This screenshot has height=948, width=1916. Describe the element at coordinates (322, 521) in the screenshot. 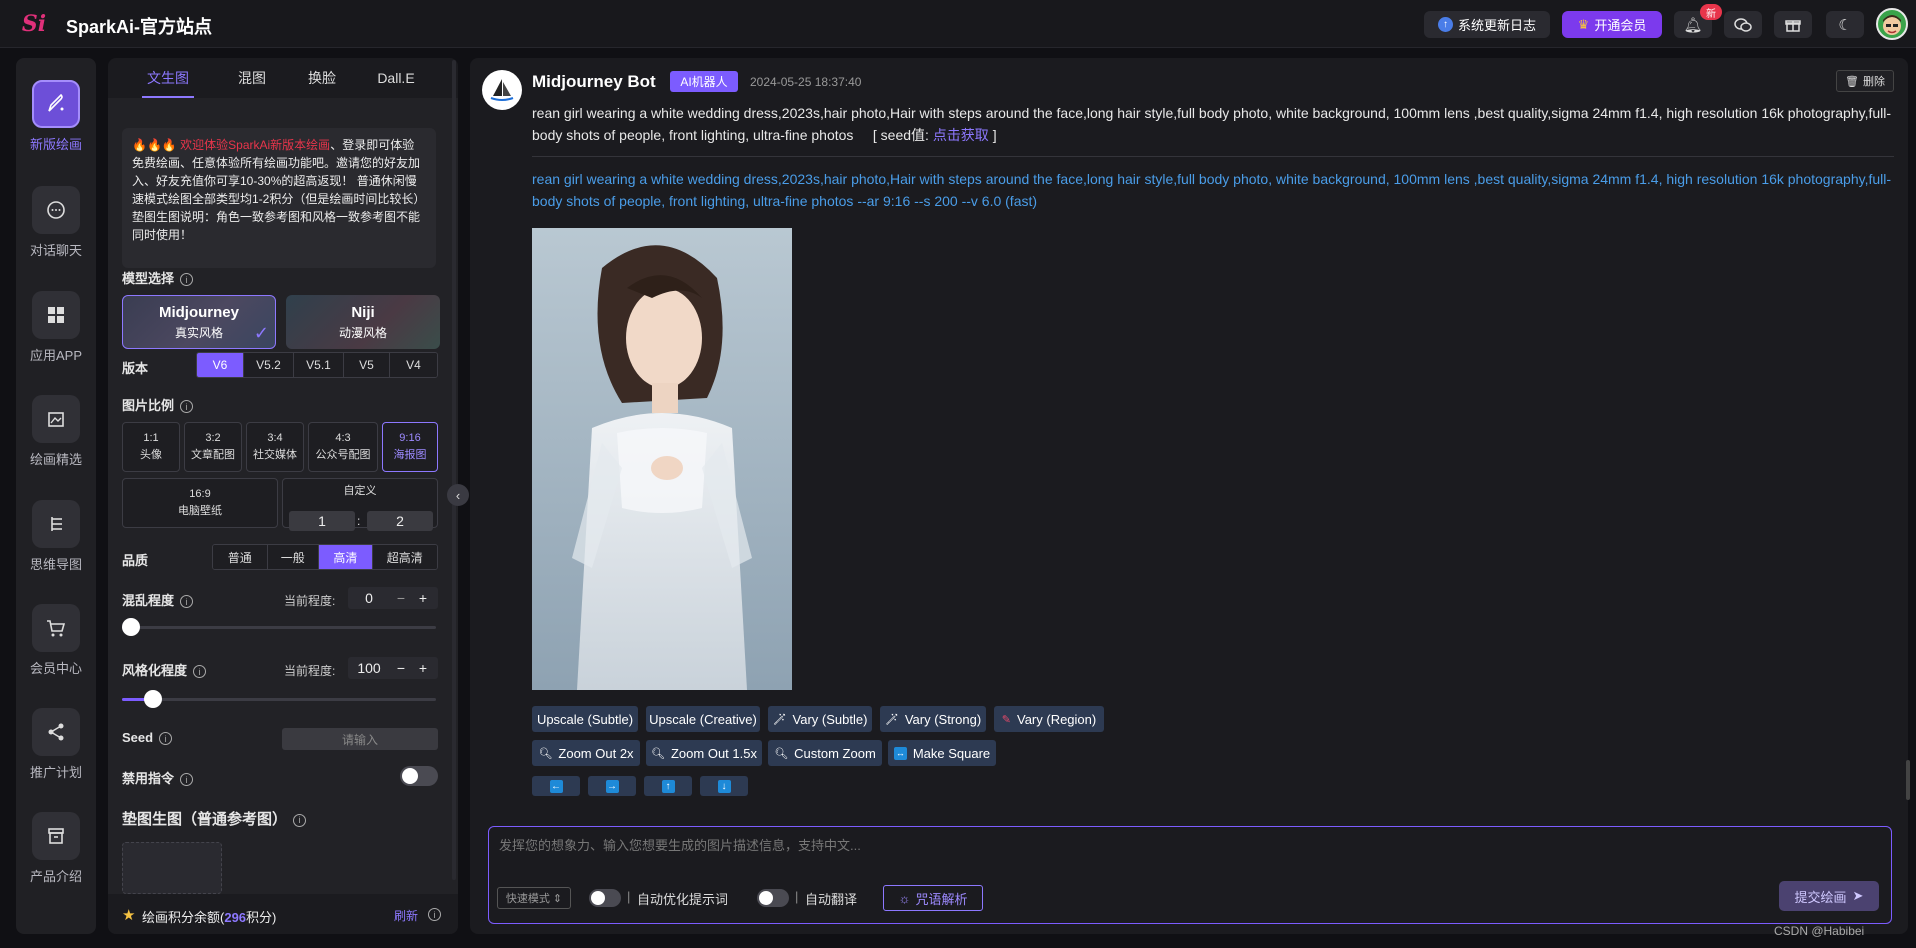

I see `custom-width-input: 1` at that location.